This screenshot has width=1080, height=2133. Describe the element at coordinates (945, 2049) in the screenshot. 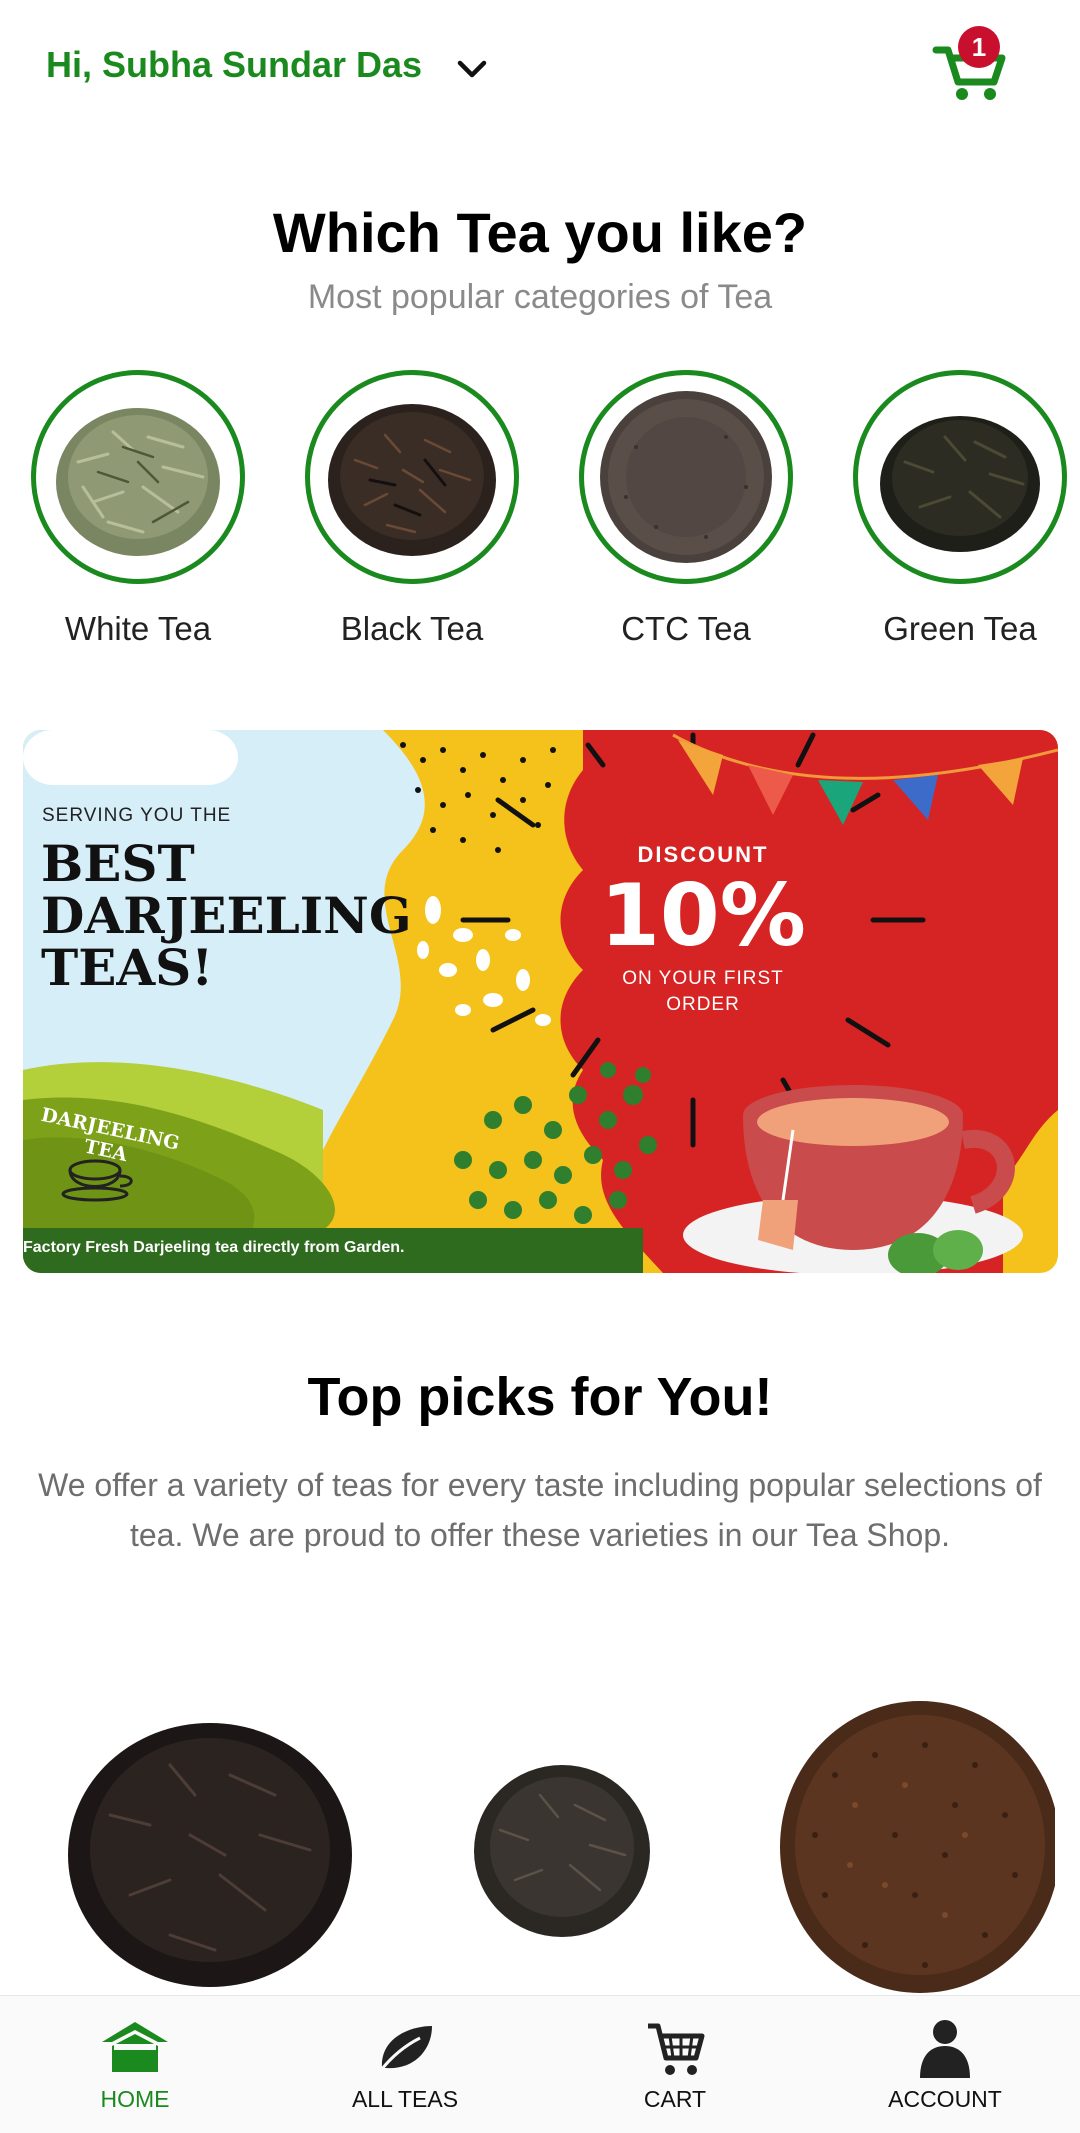

I see `account-icon` at that location.